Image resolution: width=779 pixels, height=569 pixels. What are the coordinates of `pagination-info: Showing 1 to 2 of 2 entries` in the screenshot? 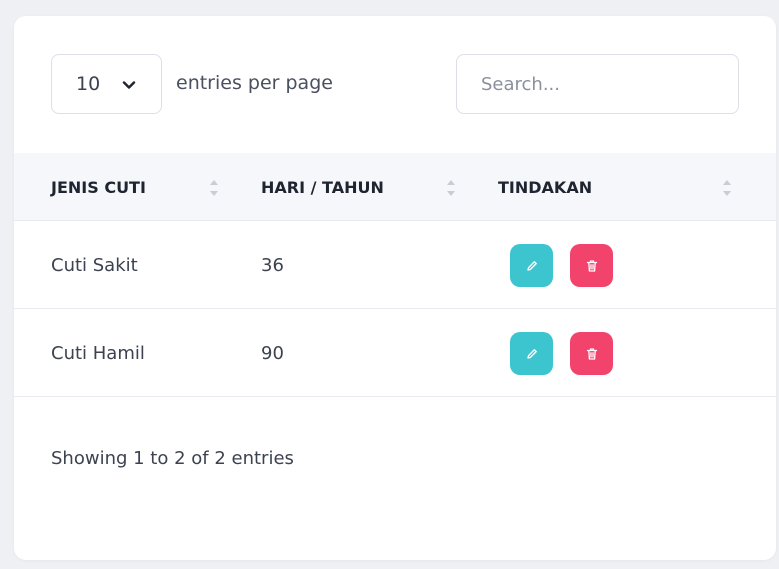 It's located at (172, 458).